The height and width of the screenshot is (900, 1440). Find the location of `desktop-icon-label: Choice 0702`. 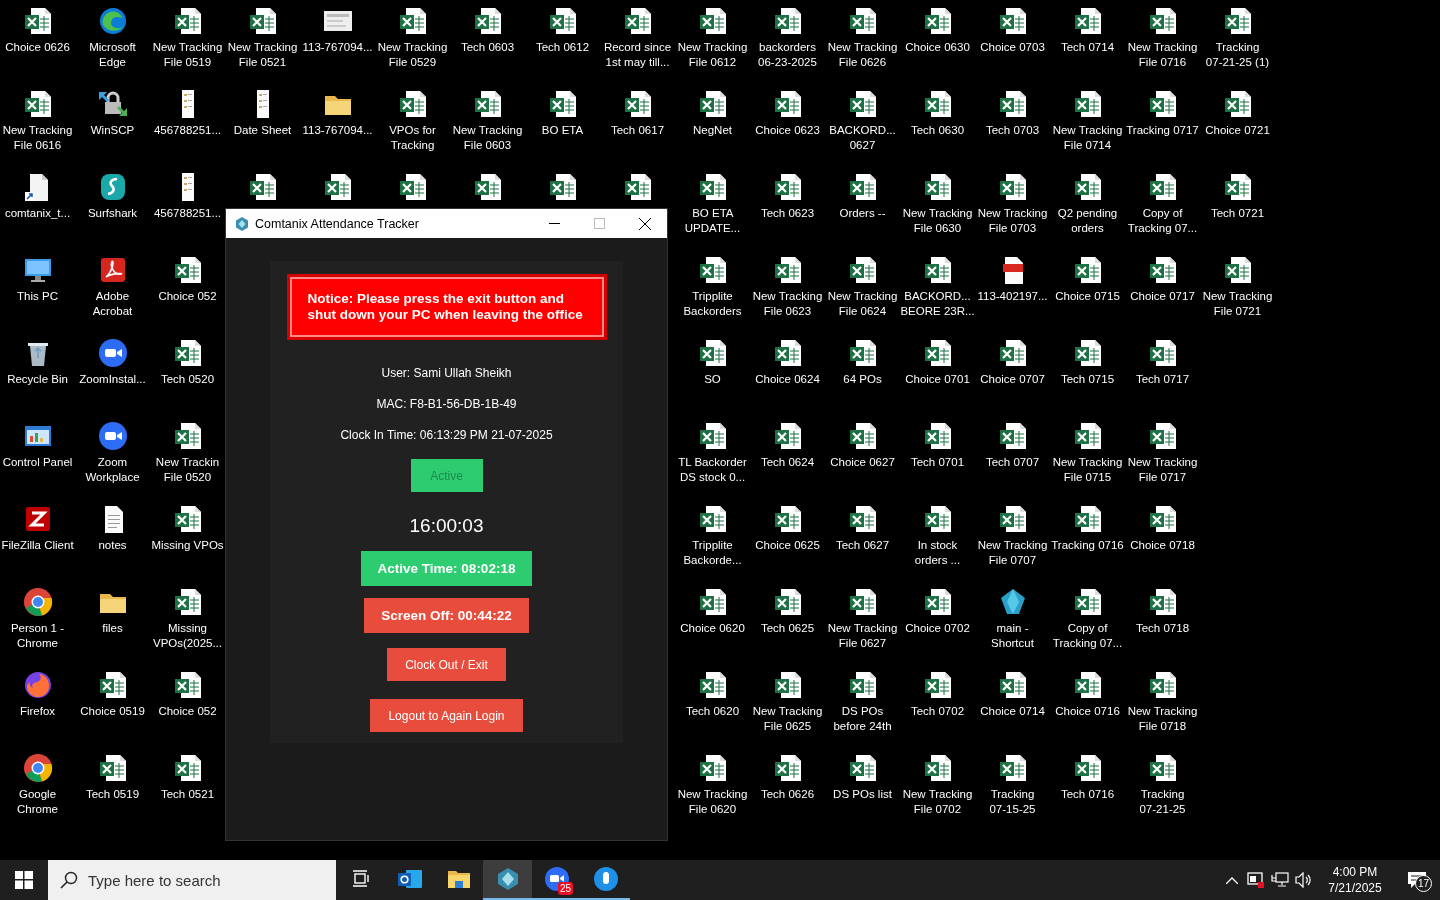

desktop-icon-label: Choice 0702 is located at coordinates (937, 628).